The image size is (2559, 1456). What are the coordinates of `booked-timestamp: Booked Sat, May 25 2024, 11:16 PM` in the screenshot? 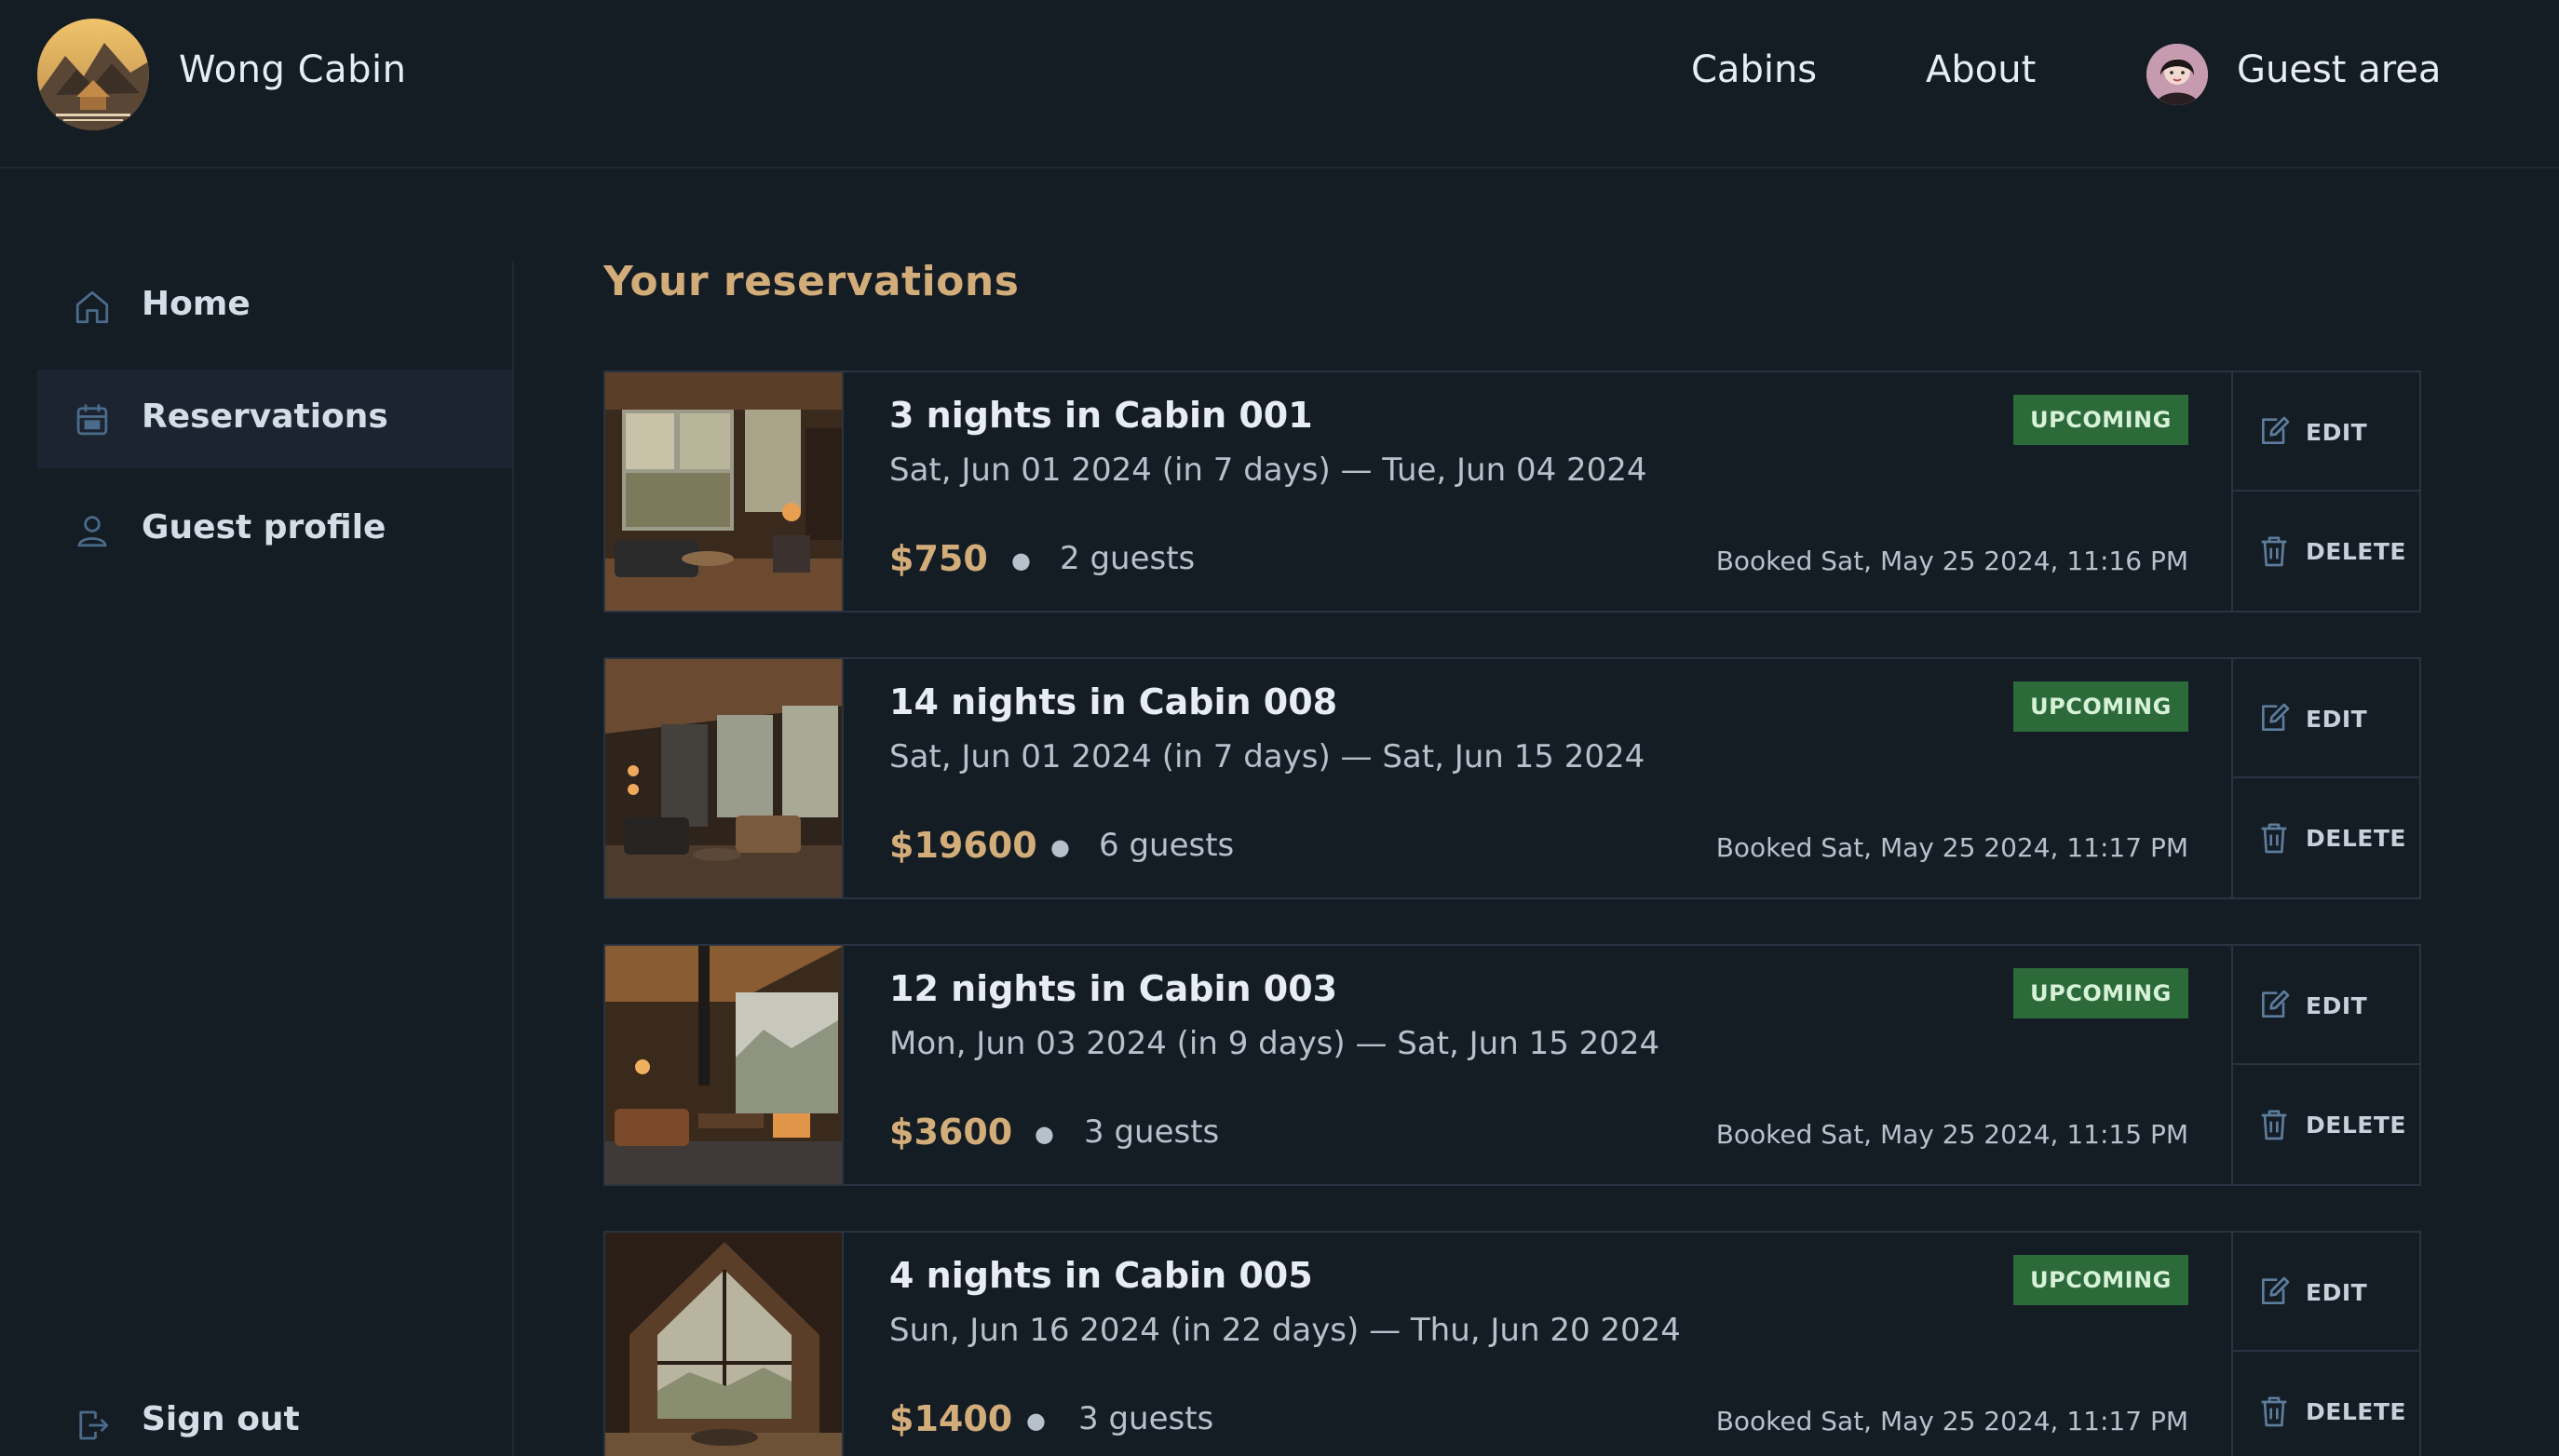 It's located at (1951, 561).